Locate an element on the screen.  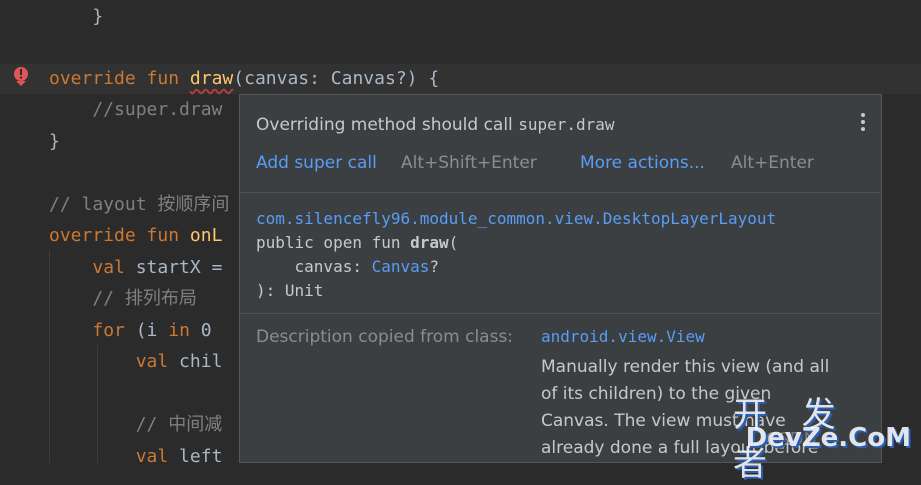
sig-line-3: ): Unit is located at coordinates (290, 290).